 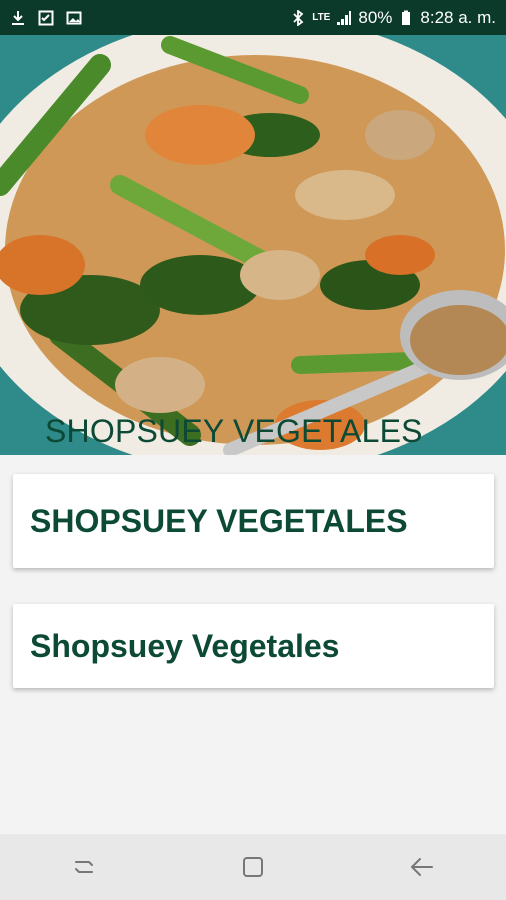 What do you see at coordinates (185, 645) in the screenshot?
I see `card-label: Shopsuey Vegetales` at bounding box center [185, 645].